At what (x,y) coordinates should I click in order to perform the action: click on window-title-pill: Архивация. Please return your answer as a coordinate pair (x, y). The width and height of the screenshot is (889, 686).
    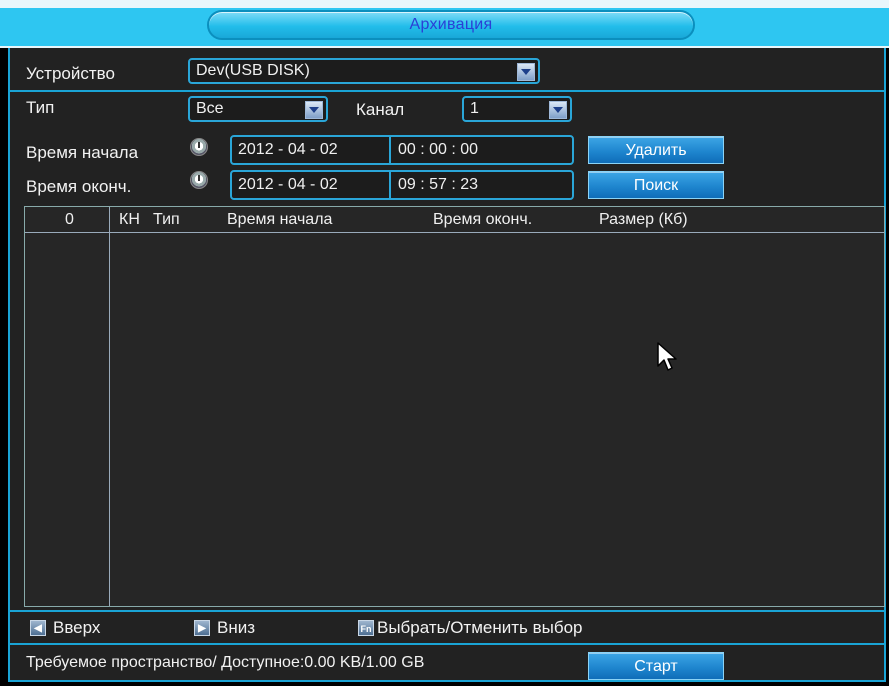
    Looking at the image, I should click on (451, 25).